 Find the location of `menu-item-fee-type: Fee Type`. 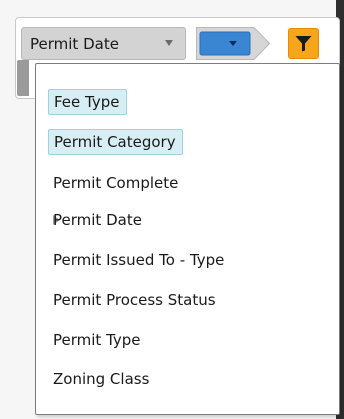

menu-item-fee-type: Fee Type is located at coordinates (87, 102).